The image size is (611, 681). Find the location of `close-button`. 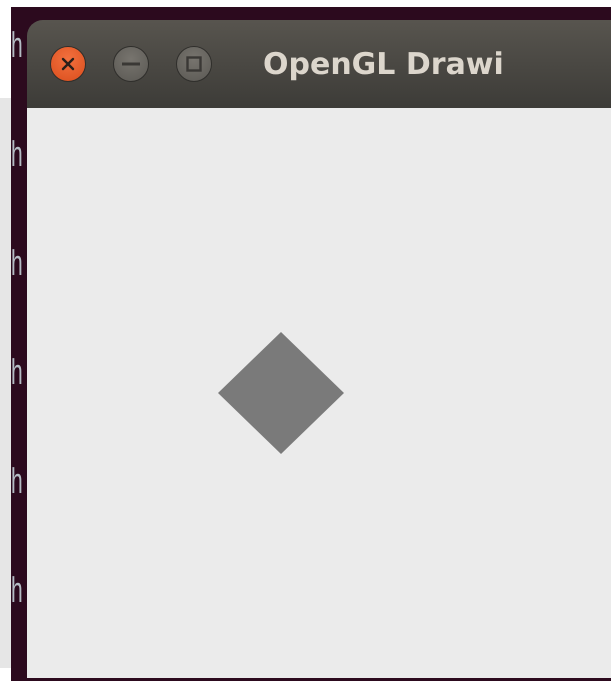

close-button is located at coordinates (68, 64).